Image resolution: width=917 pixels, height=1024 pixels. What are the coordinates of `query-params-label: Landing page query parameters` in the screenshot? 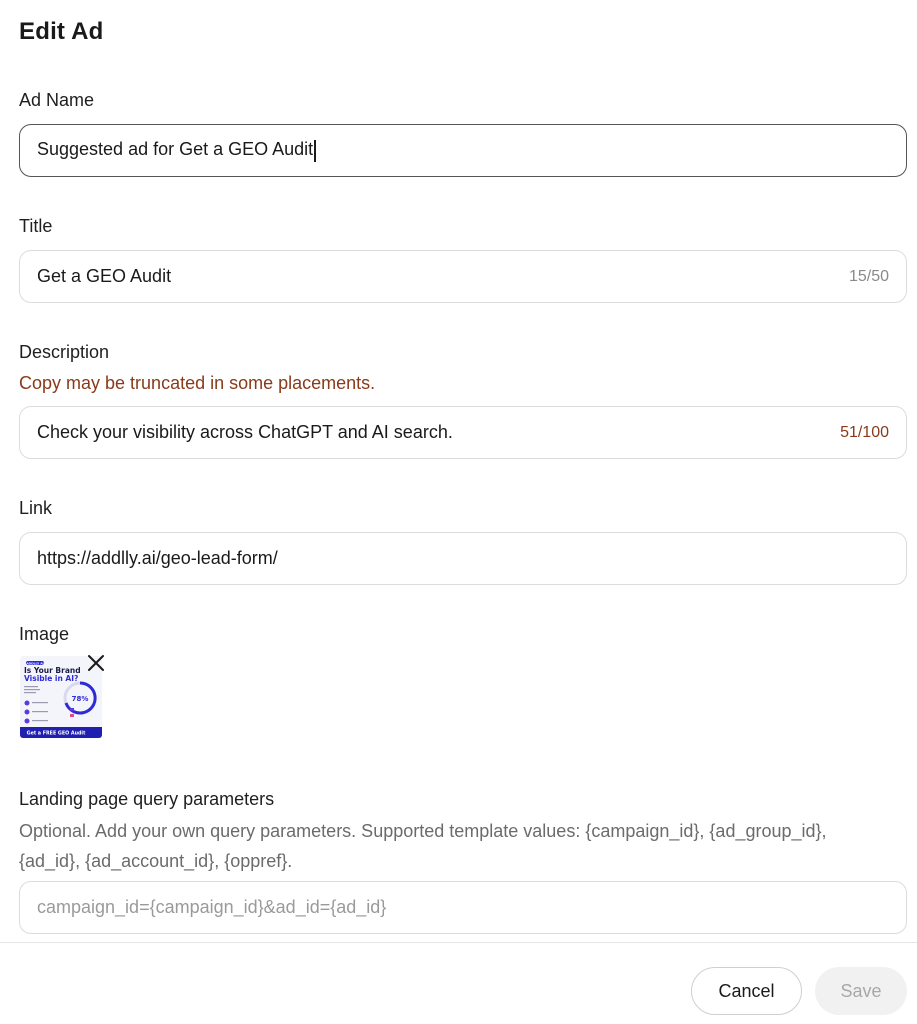 It's located at (147, 799).